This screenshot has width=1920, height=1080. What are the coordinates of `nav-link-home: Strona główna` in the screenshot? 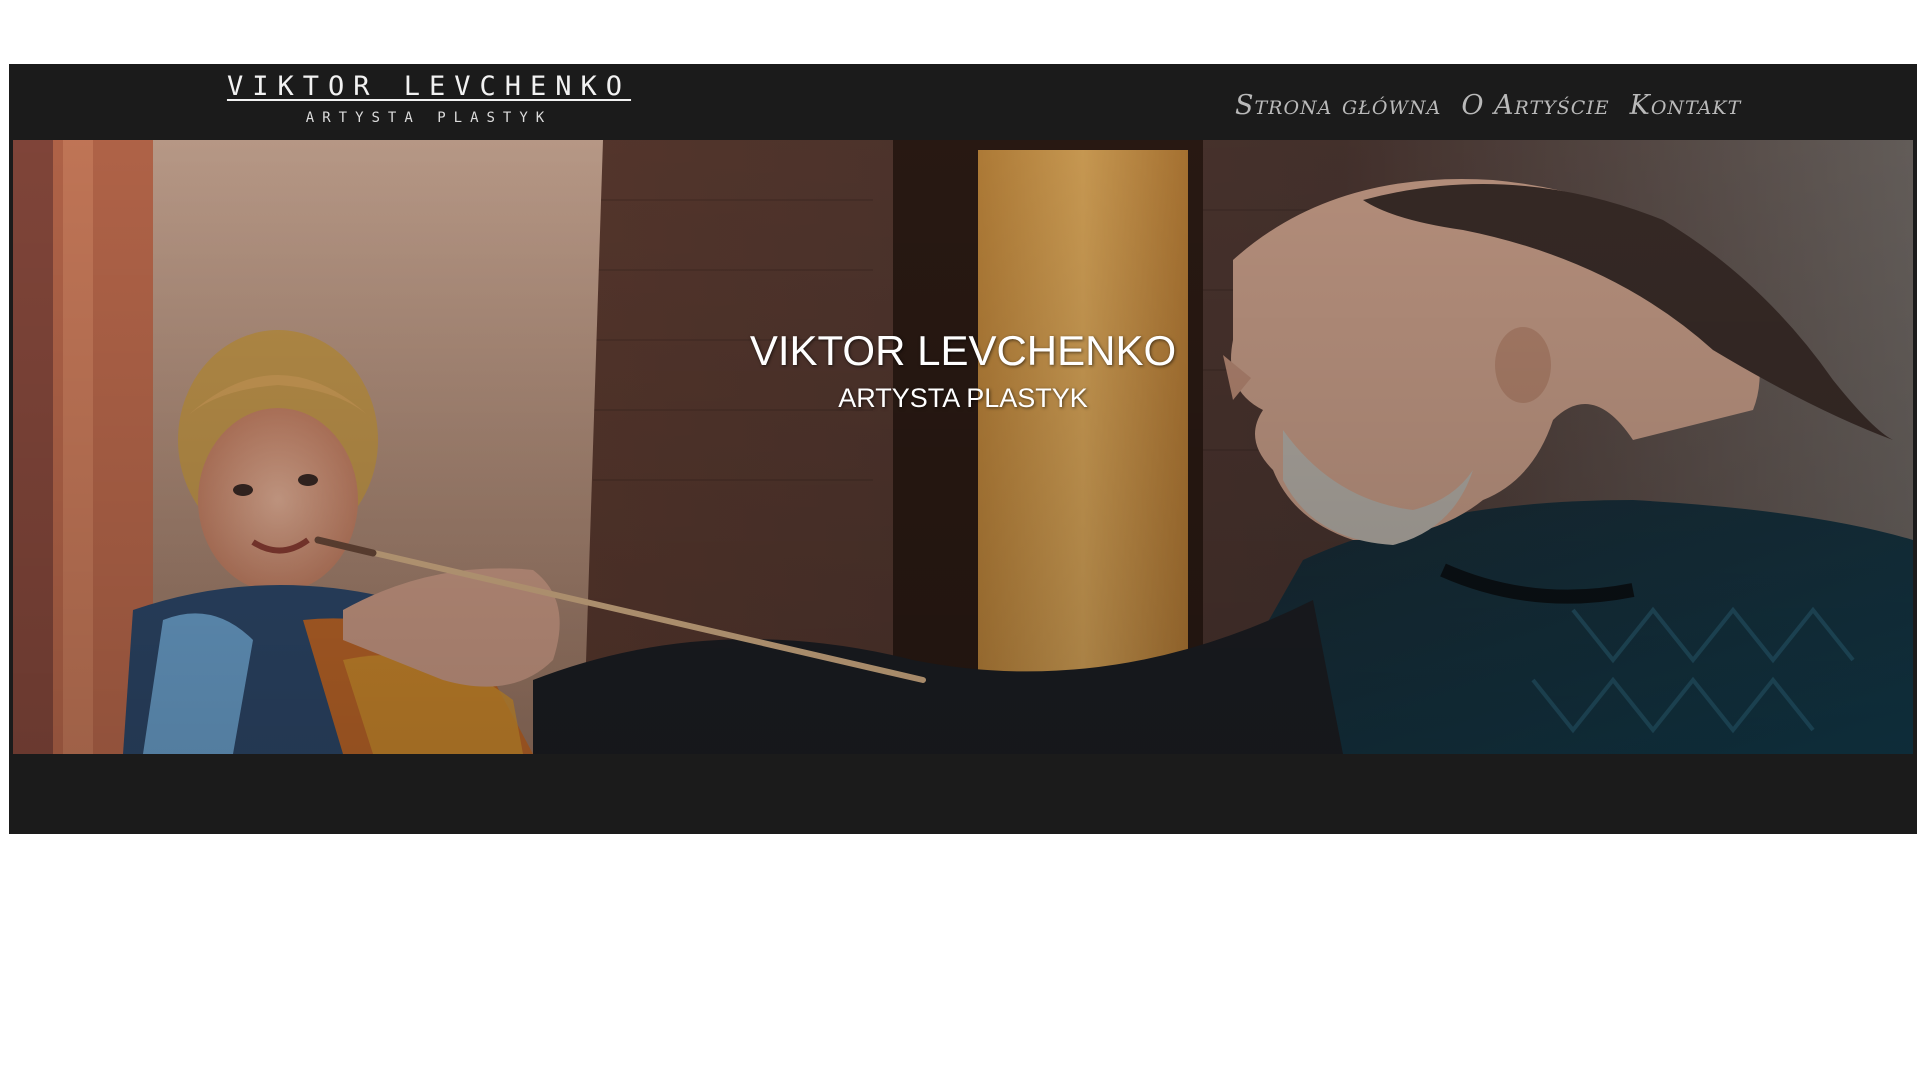 It's located at (1338, 105).